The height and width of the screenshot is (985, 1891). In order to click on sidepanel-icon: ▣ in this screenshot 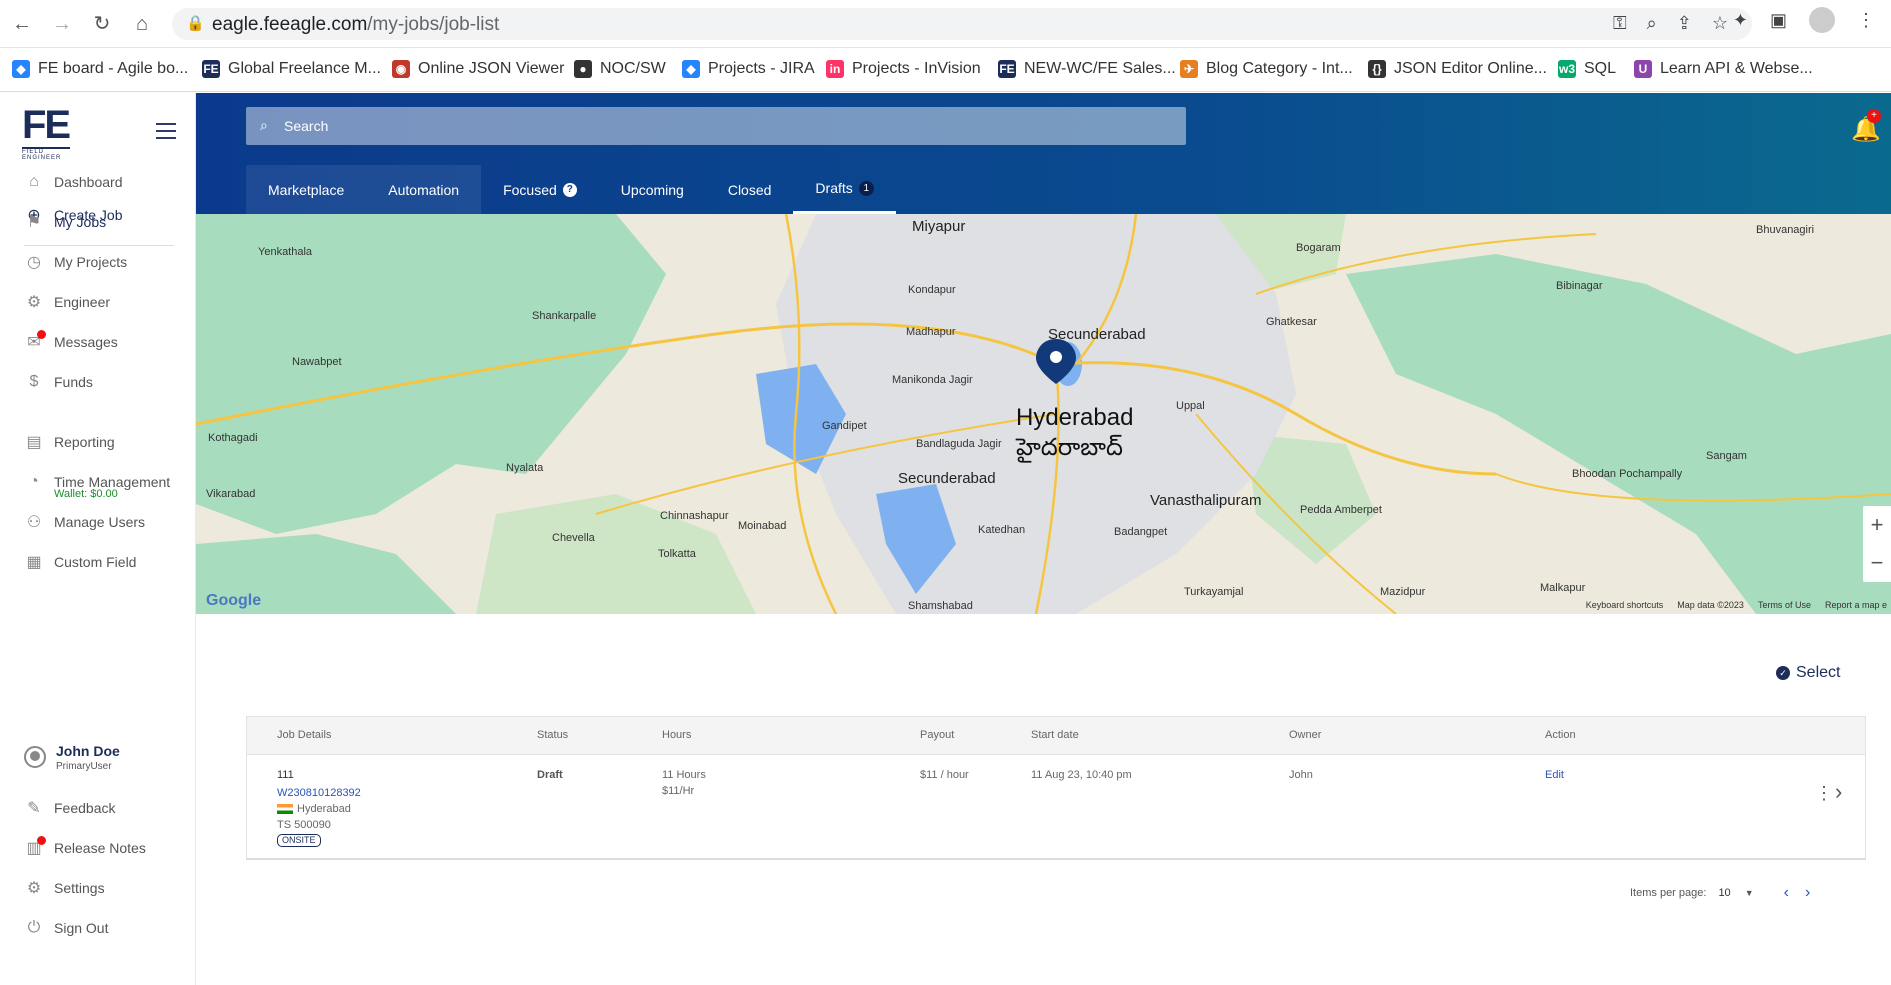, I will do `click(1778, 23)`.